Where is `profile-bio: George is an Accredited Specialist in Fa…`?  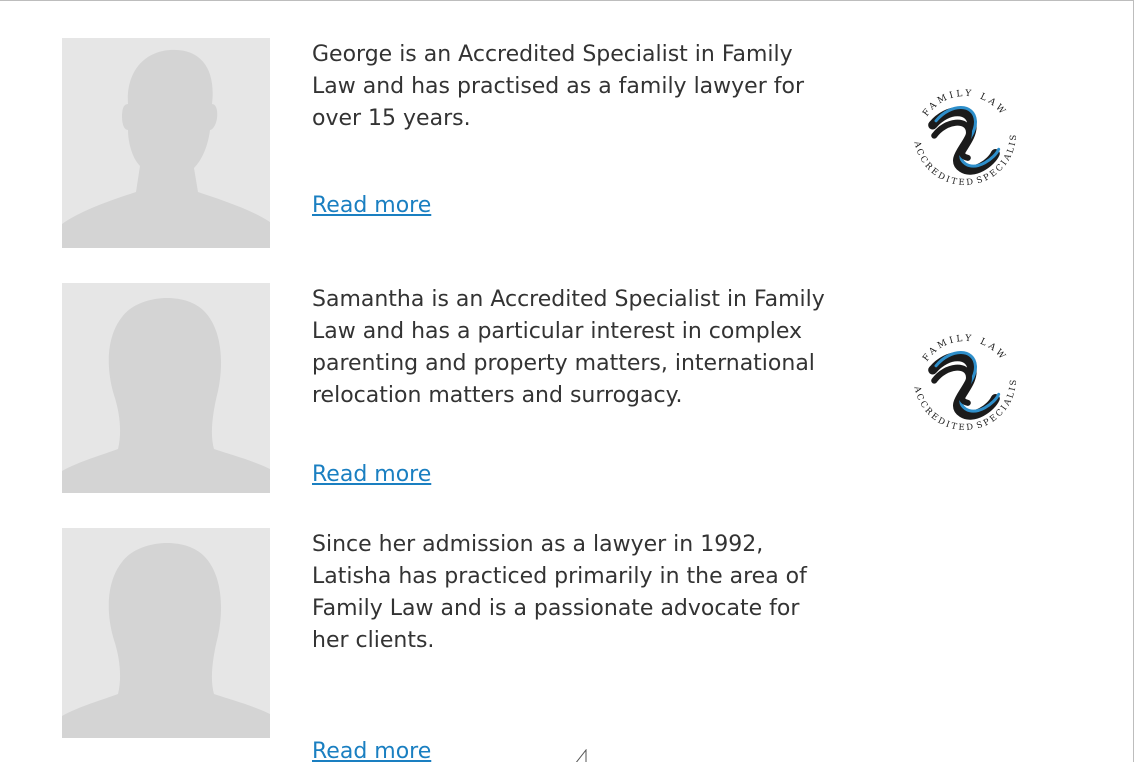 profile-bio: George is an Accredited Specialist in Fa… is located at coordinates (558, 86).